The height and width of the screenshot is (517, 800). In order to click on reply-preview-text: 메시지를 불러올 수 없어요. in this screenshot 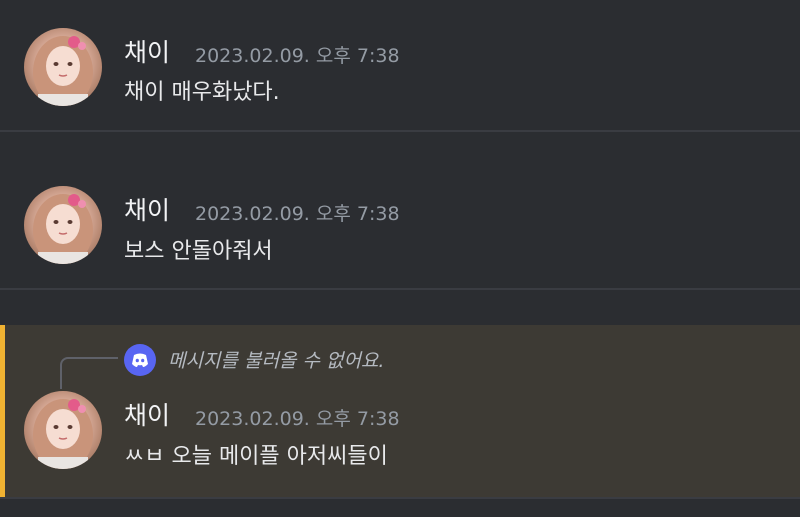, I will do `click(276, 359)`.